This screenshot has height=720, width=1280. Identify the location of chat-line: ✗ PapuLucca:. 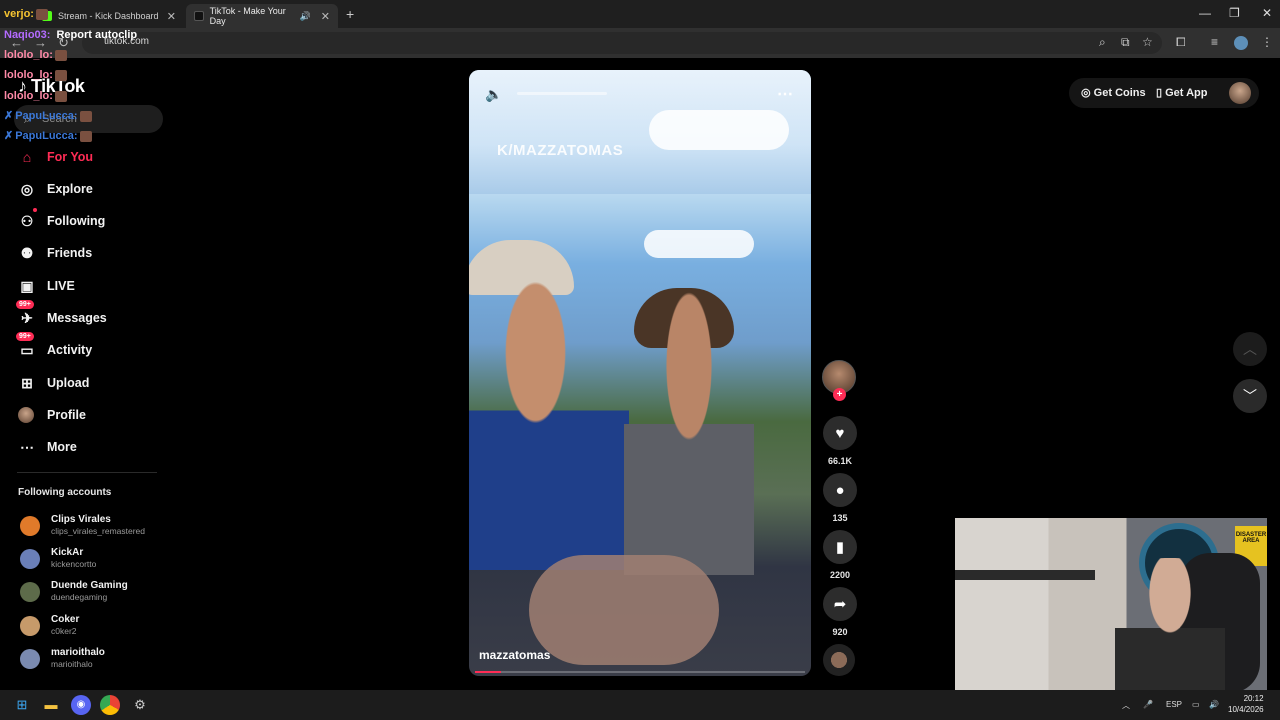
(48, 136).